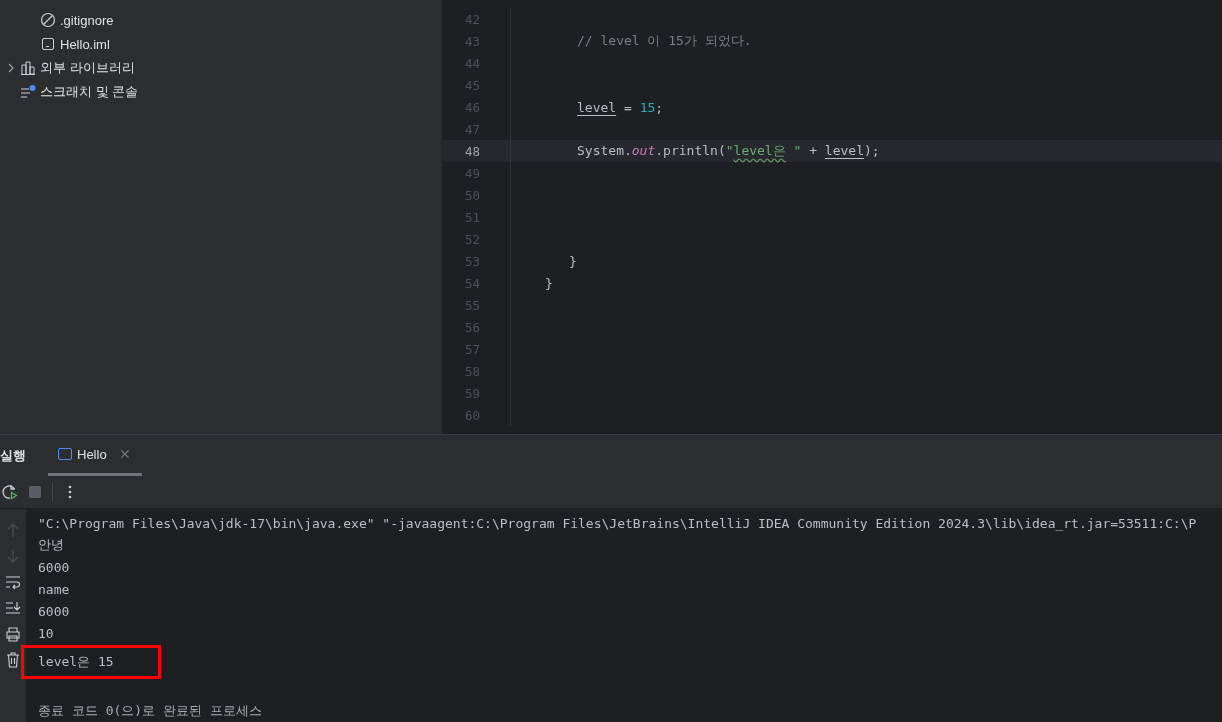 Image resolution: width=1222 pixels, height=722 pixels. What do you see at coordinates (150, 711) in the screenshot?
I see `console-line: 종료 코드 0(으)로 완료된 프로세스` at bounding box center [150, 711].